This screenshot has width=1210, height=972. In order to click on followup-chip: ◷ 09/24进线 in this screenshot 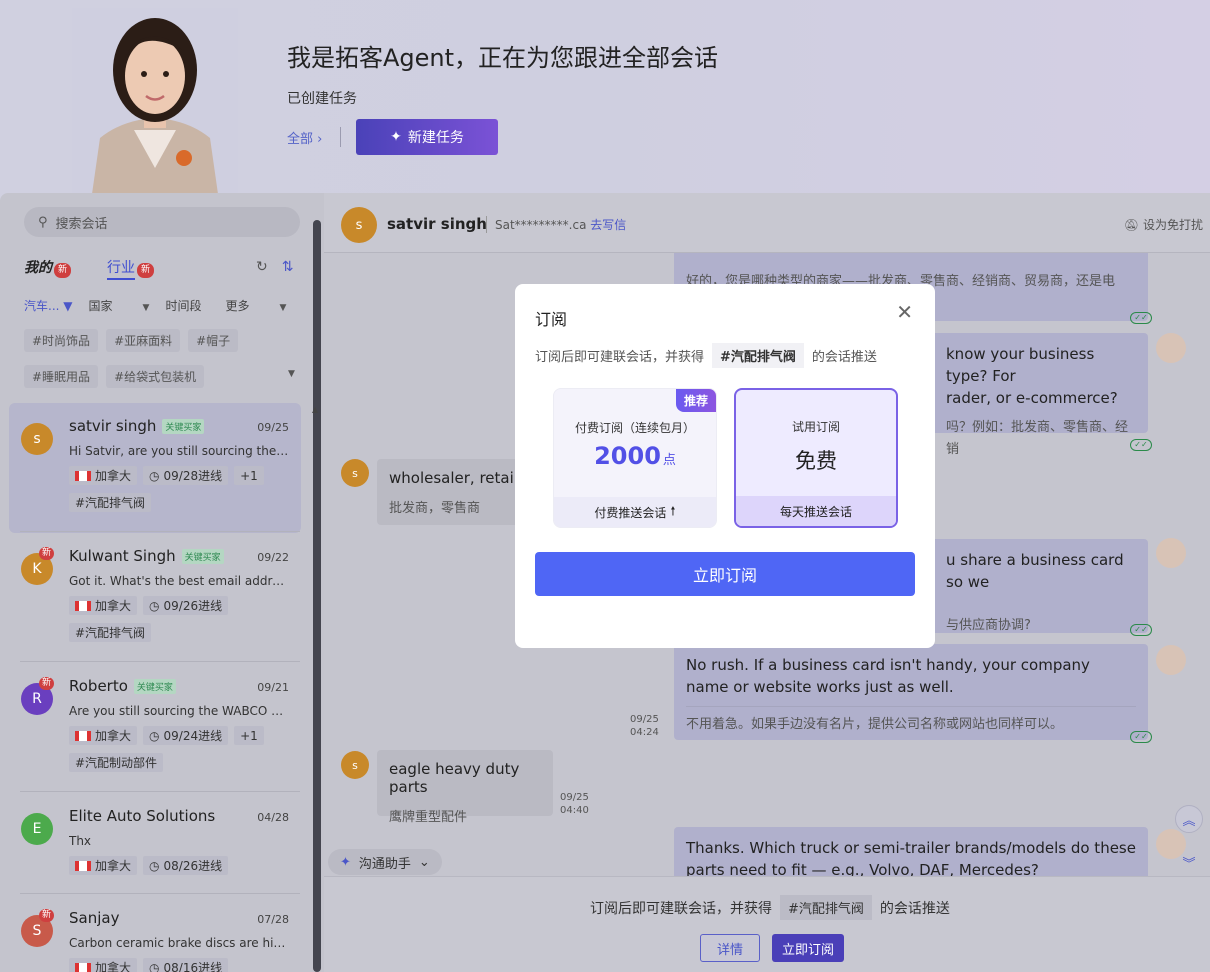, I will do `click(186, 735)`.